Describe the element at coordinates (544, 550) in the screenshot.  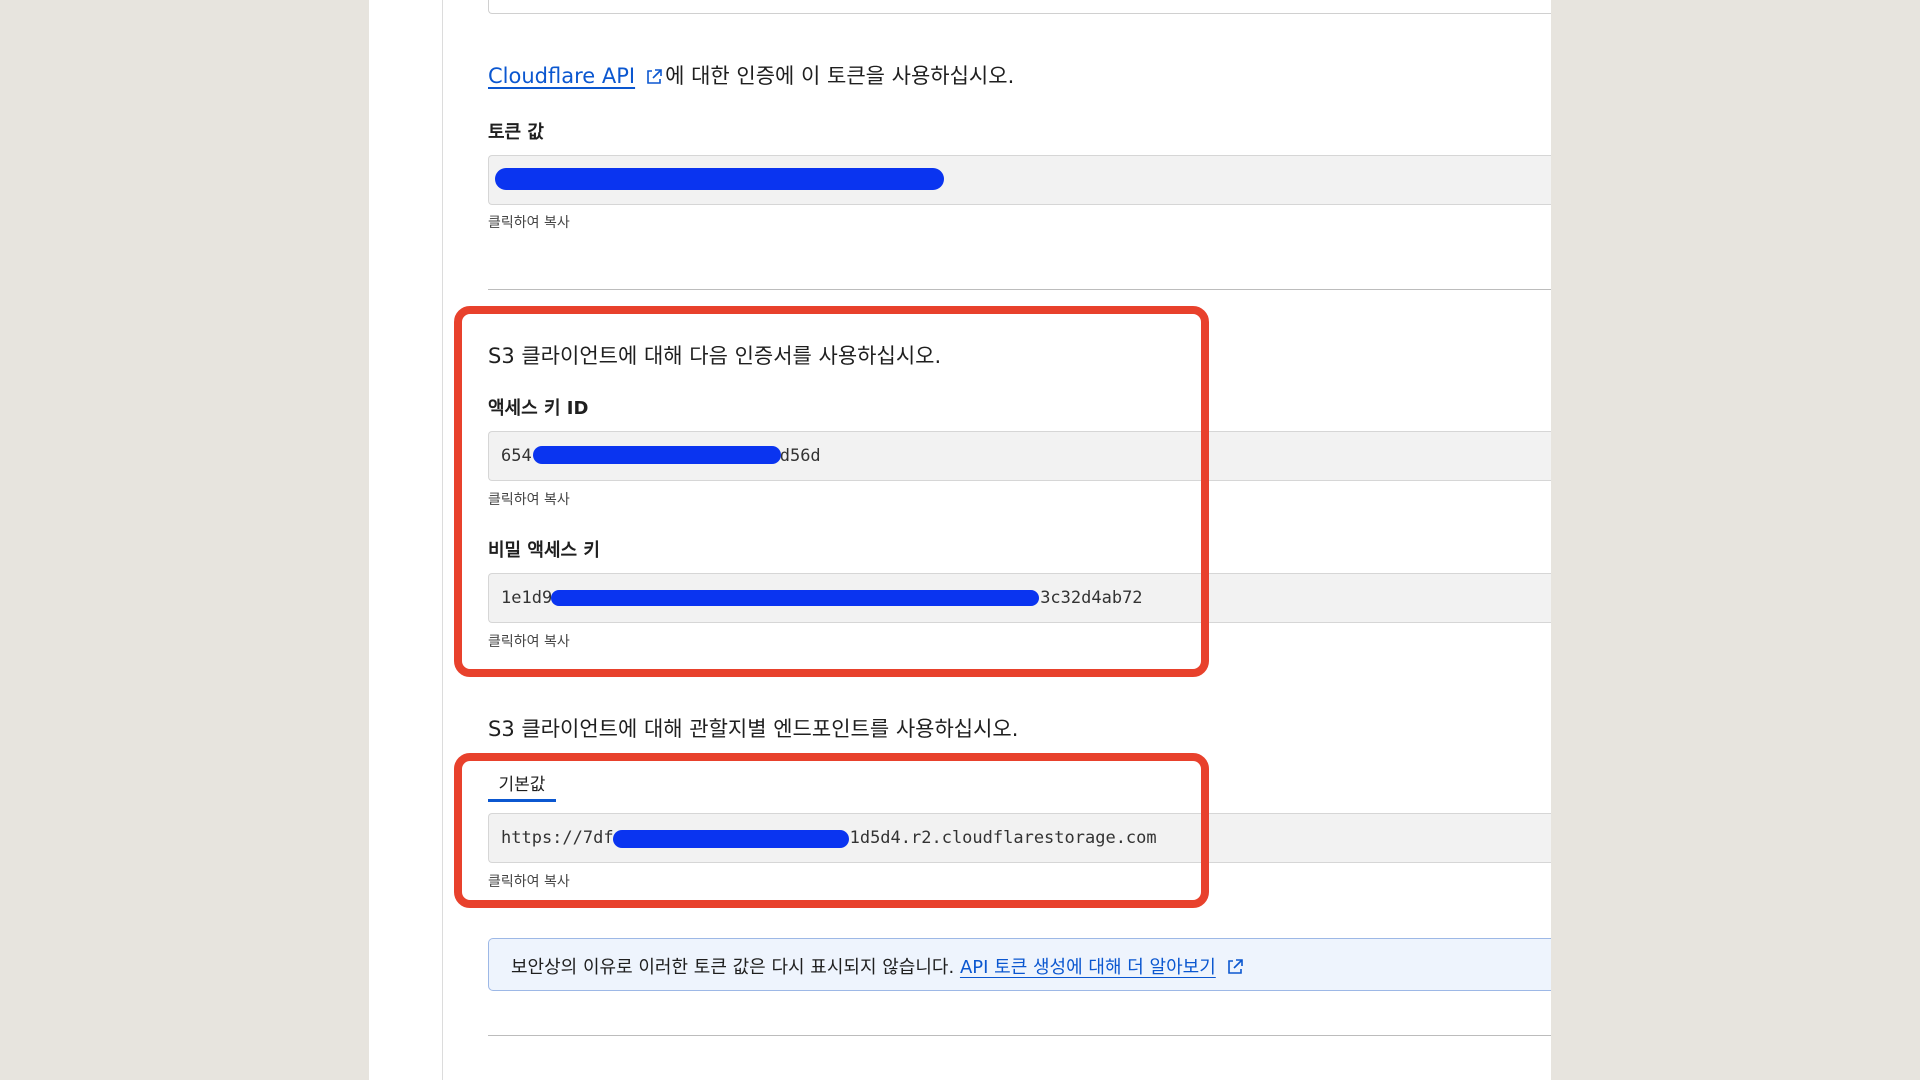
I see `secret-key-label: 비밀 액세스 키` at that location.